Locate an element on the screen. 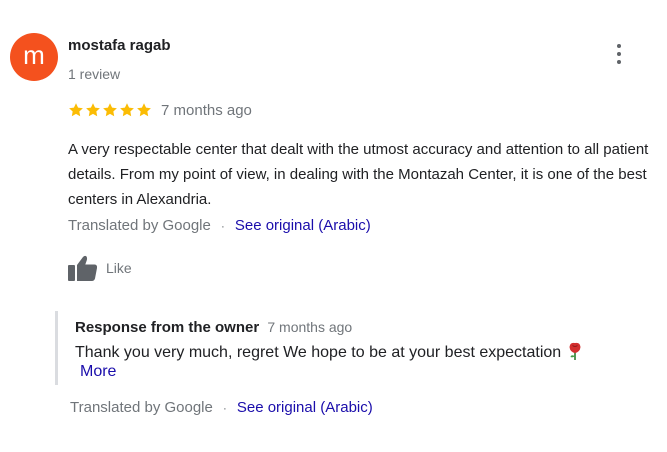  like-button: Like is located at coordinates (100, 268).